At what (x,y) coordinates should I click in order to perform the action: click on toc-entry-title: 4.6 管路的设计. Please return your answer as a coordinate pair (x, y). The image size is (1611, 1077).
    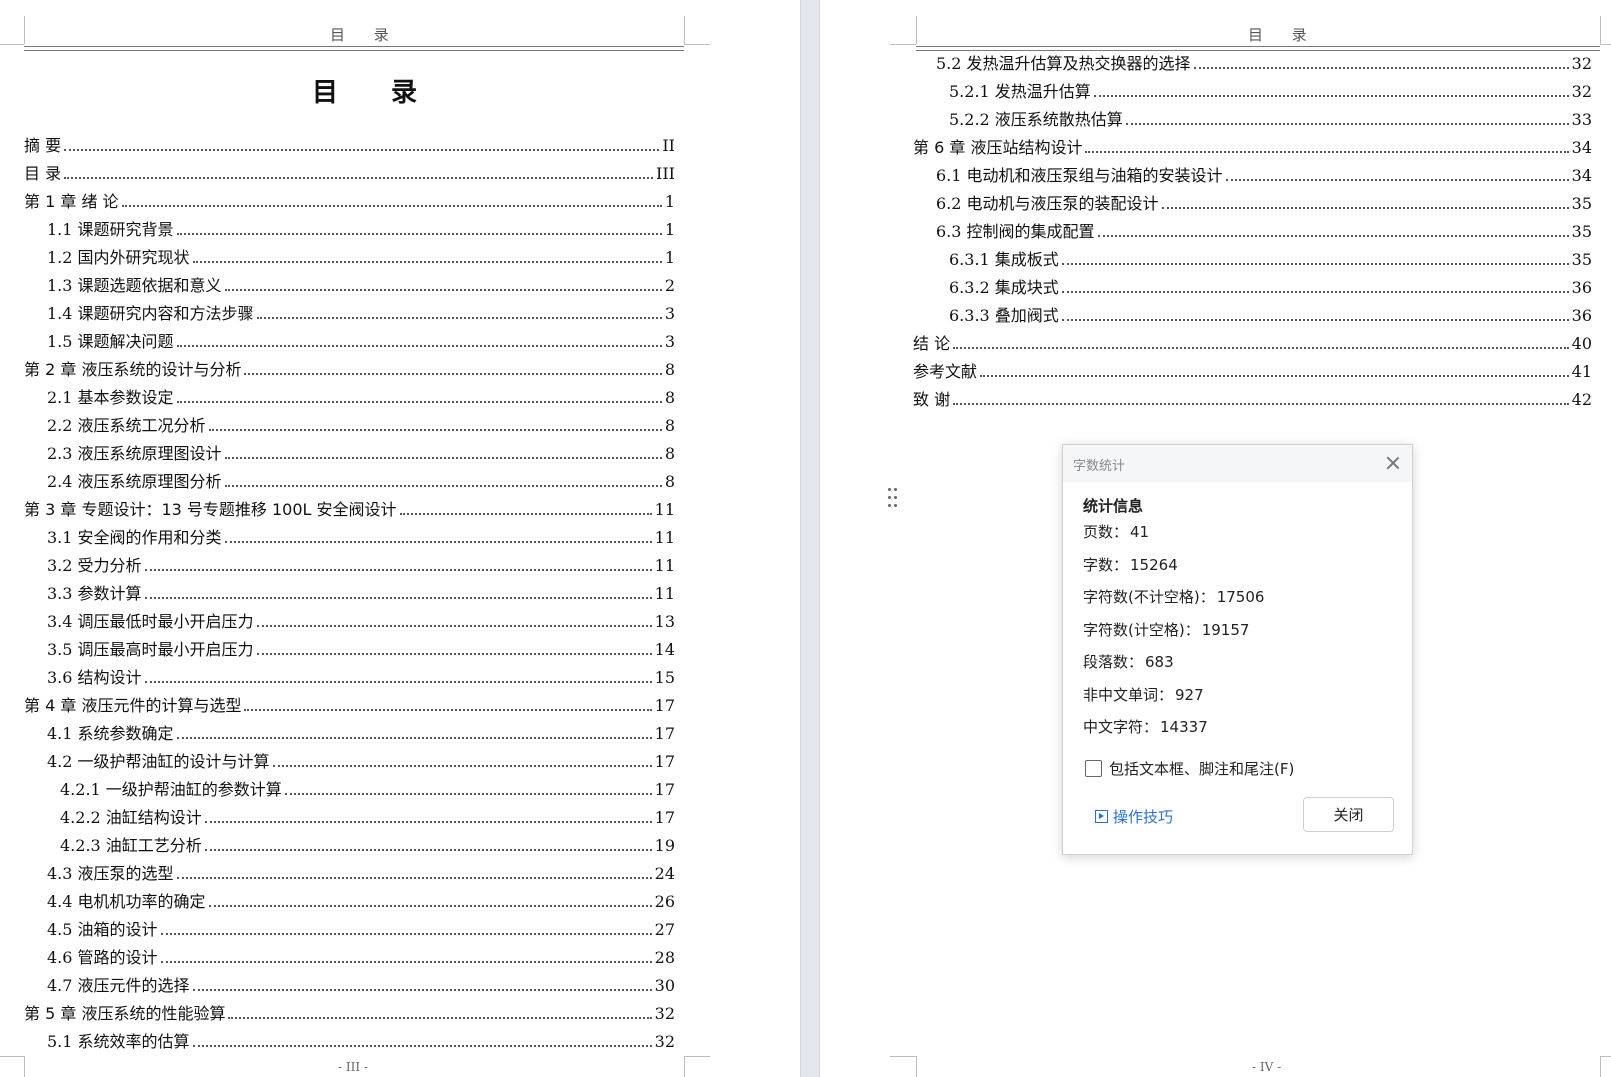
    Looking at the image, I should click on (102, 957).